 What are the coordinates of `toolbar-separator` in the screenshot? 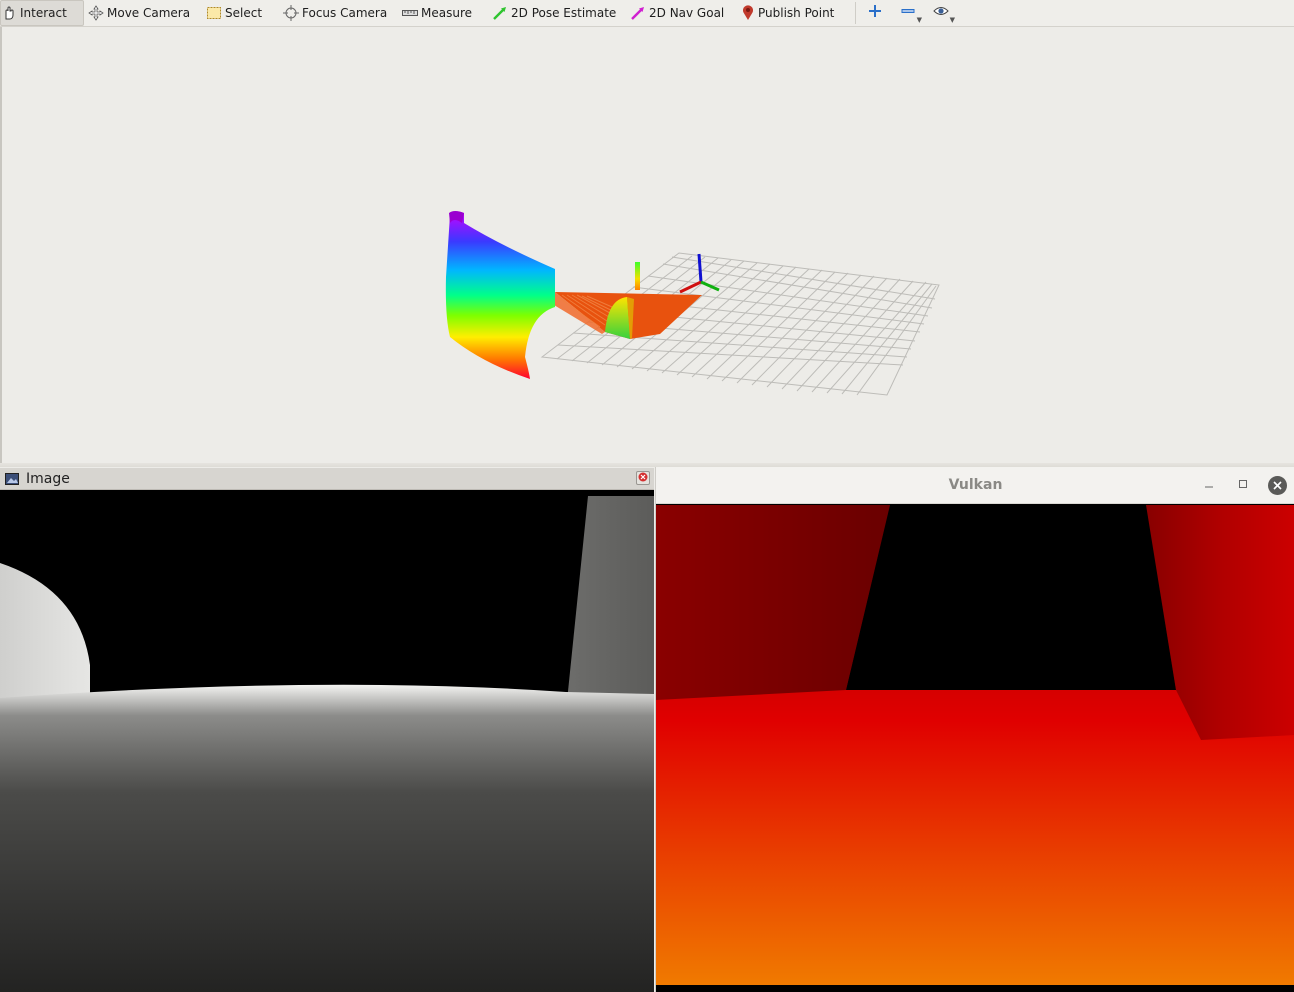 It's located at (855, 13).